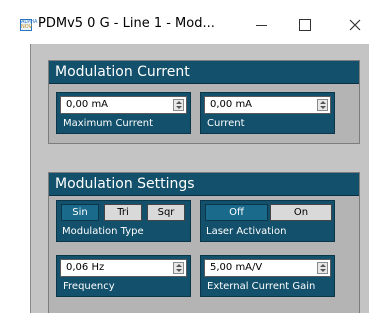 The image size is (383, 313). Describe the element at coordinates (267, 268) in the screenshot. I see `external-current-gain-input: 5,00 mA/V` at that location.